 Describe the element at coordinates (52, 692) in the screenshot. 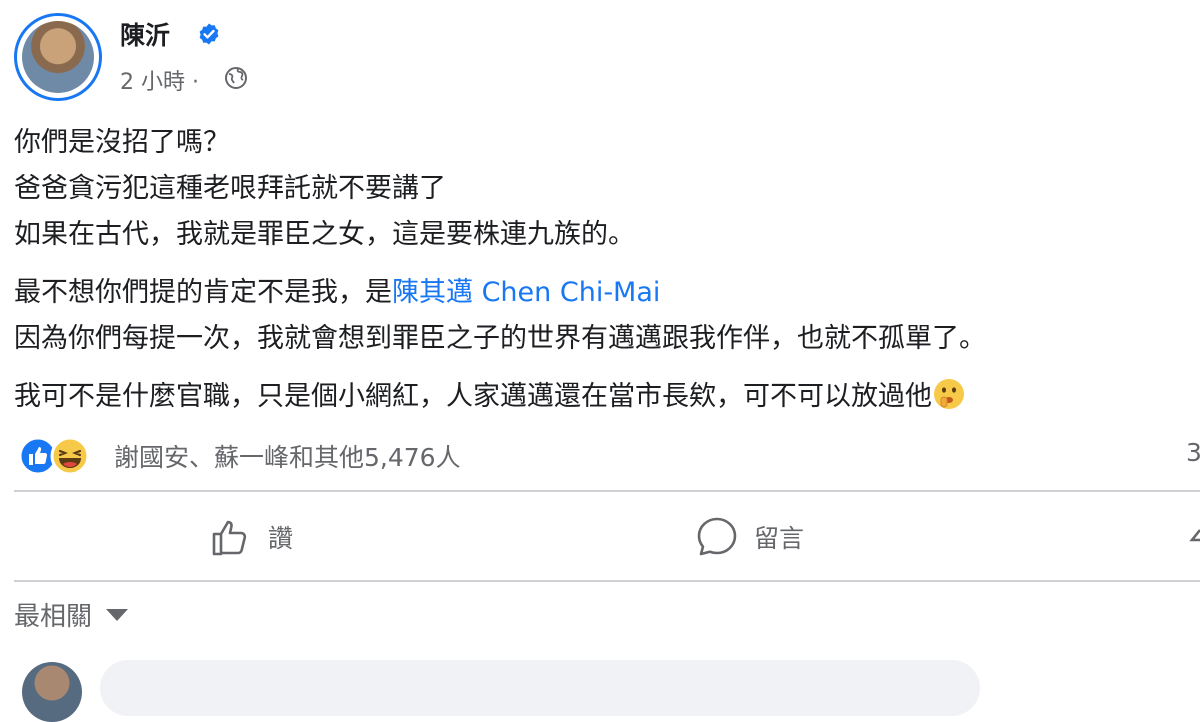

I see `commenter-avatar` at that location.